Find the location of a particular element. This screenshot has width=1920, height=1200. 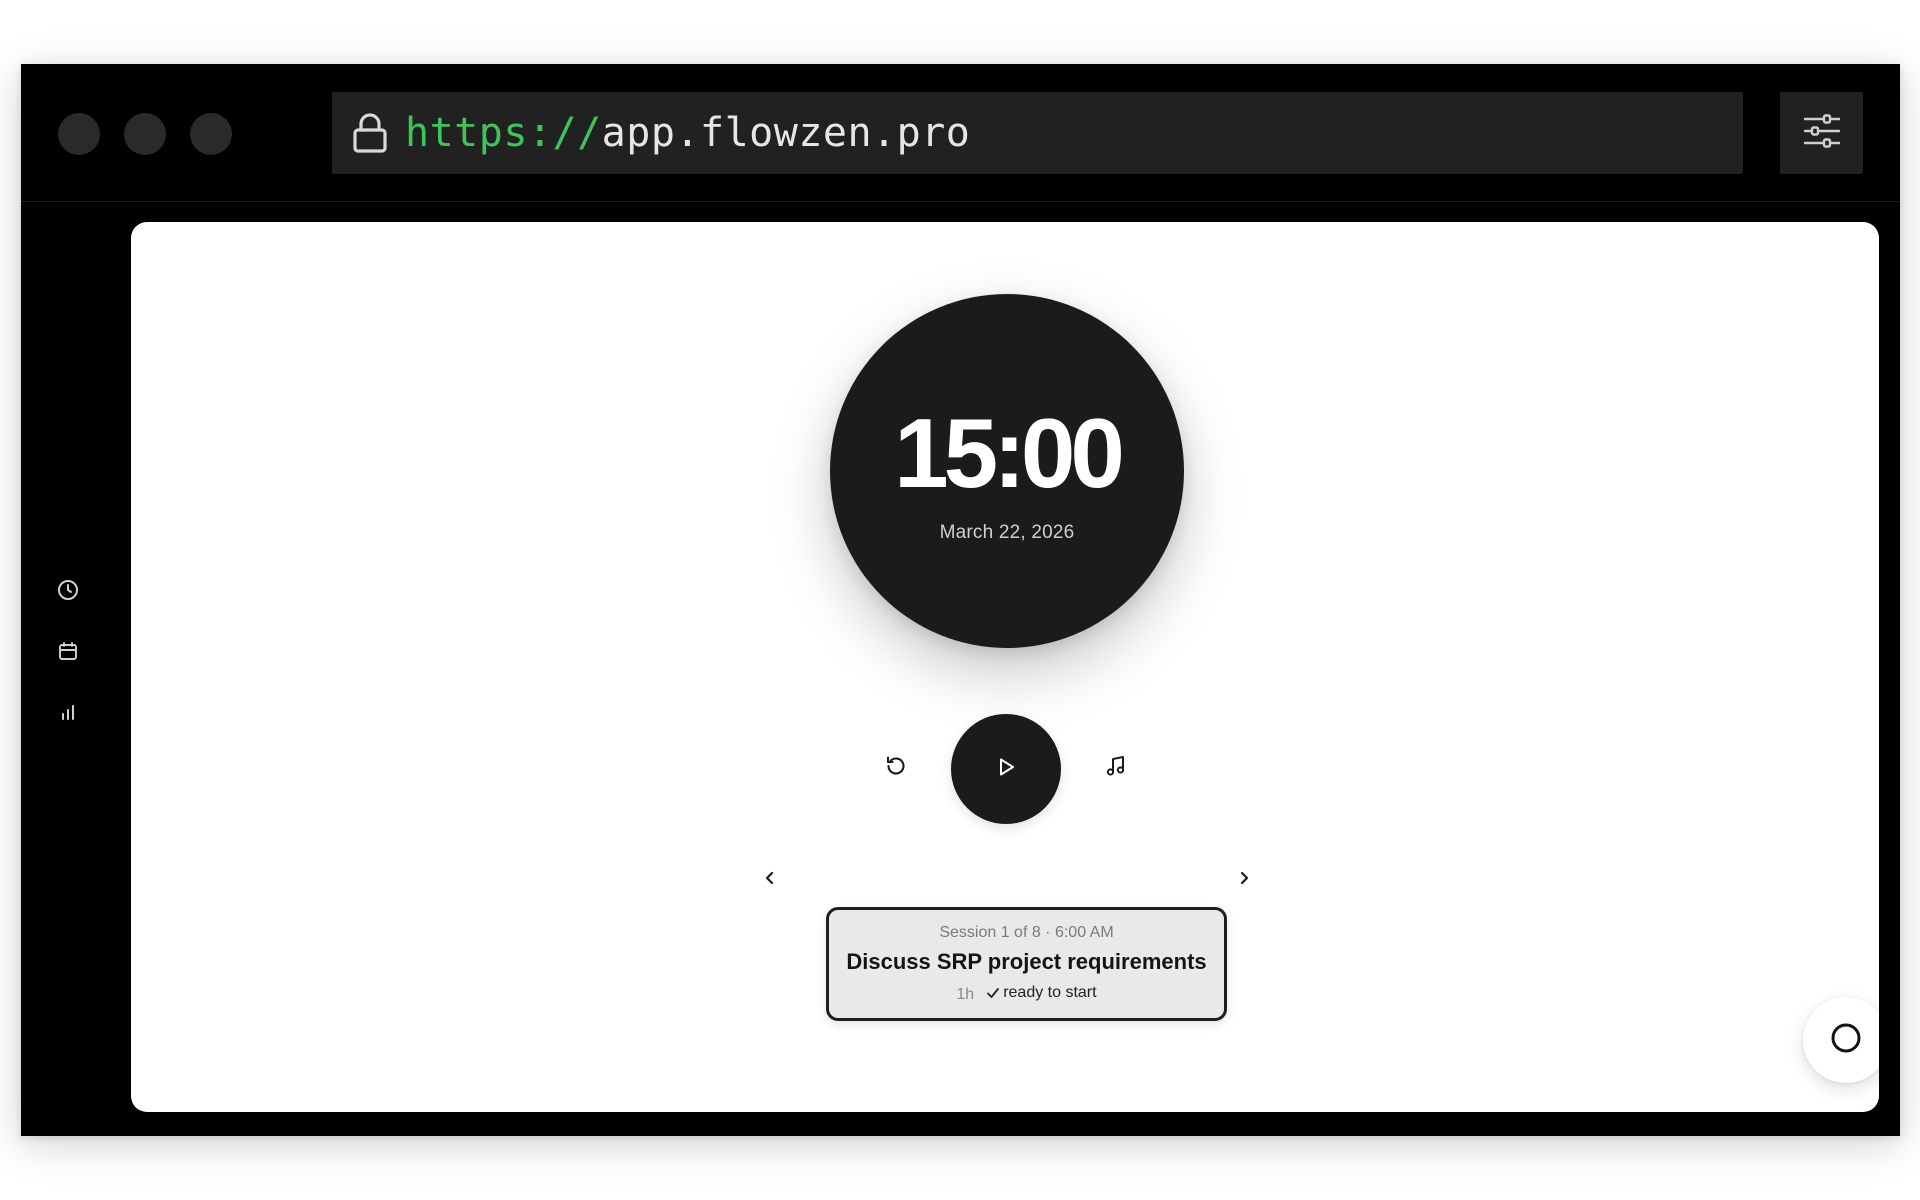

url-host: app.flowzen.pro is located at coordinates (786, 133).